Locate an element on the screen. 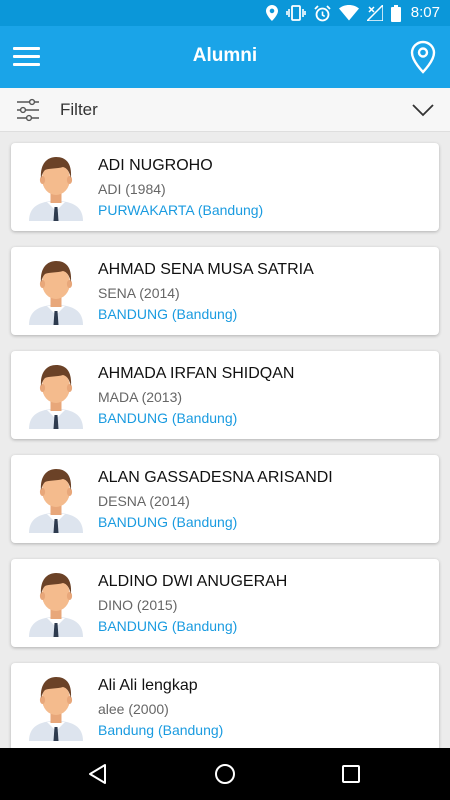  alumni-nickname-year: DINO (2015) is located at coordinates (138, 605).